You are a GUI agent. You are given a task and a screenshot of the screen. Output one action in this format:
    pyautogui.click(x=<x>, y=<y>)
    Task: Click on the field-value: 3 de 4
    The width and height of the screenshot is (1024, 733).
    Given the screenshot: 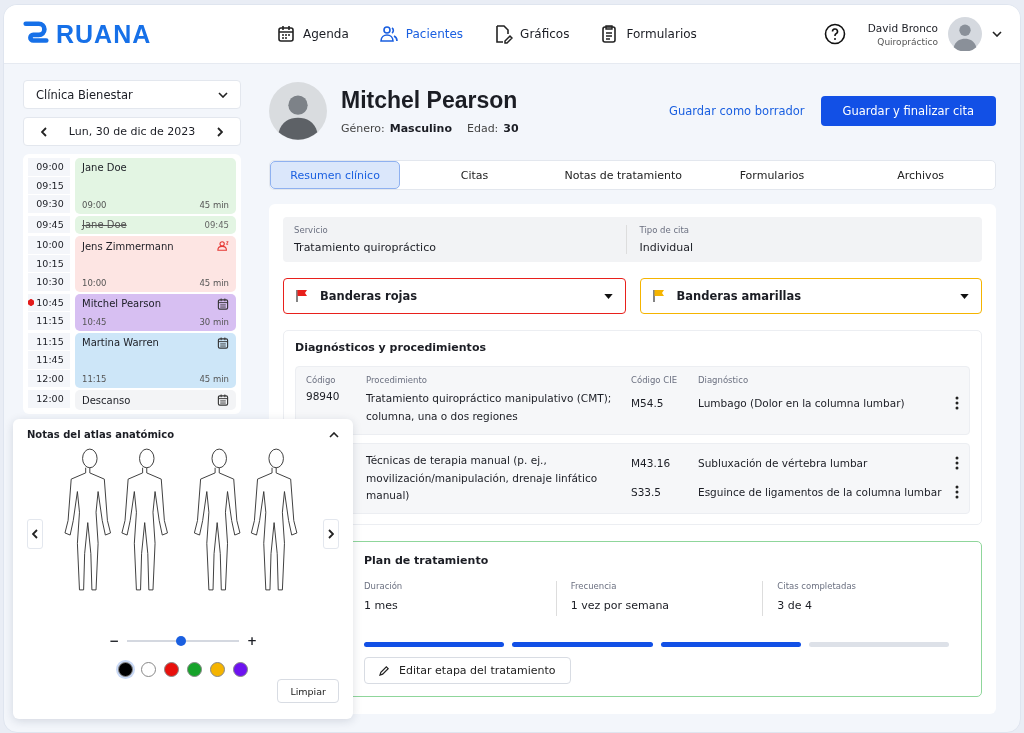 What is the action you would take?
    pyautogui.click(x=795, y=606)
    